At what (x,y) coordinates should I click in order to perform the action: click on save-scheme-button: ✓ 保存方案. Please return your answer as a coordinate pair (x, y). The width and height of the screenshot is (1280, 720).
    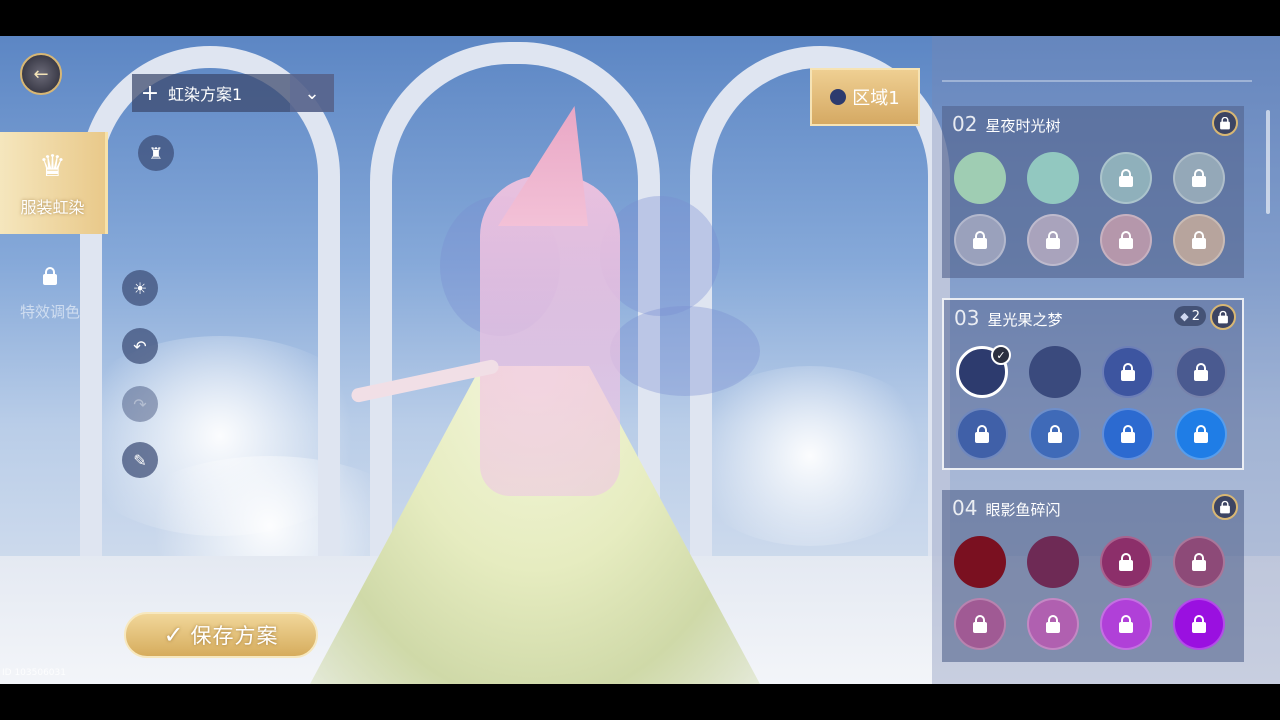
    Looking at the image, I should click on (221, 635).